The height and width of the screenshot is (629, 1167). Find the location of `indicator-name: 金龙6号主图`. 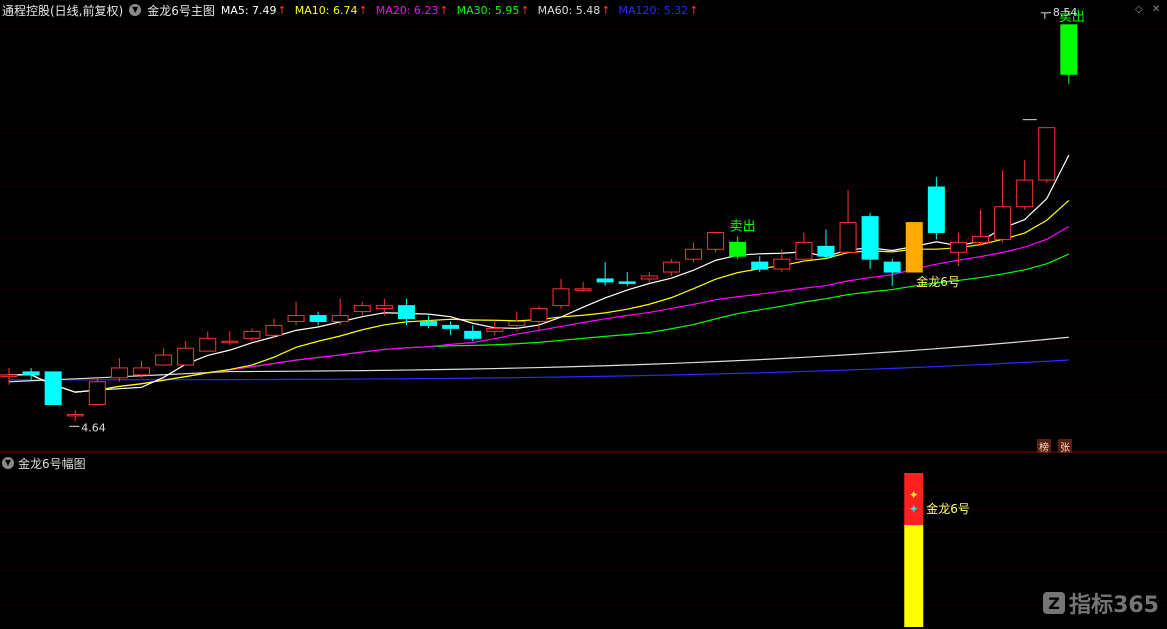

indicator-name: 金龙6号主图 is located at coordinates (181, 10).